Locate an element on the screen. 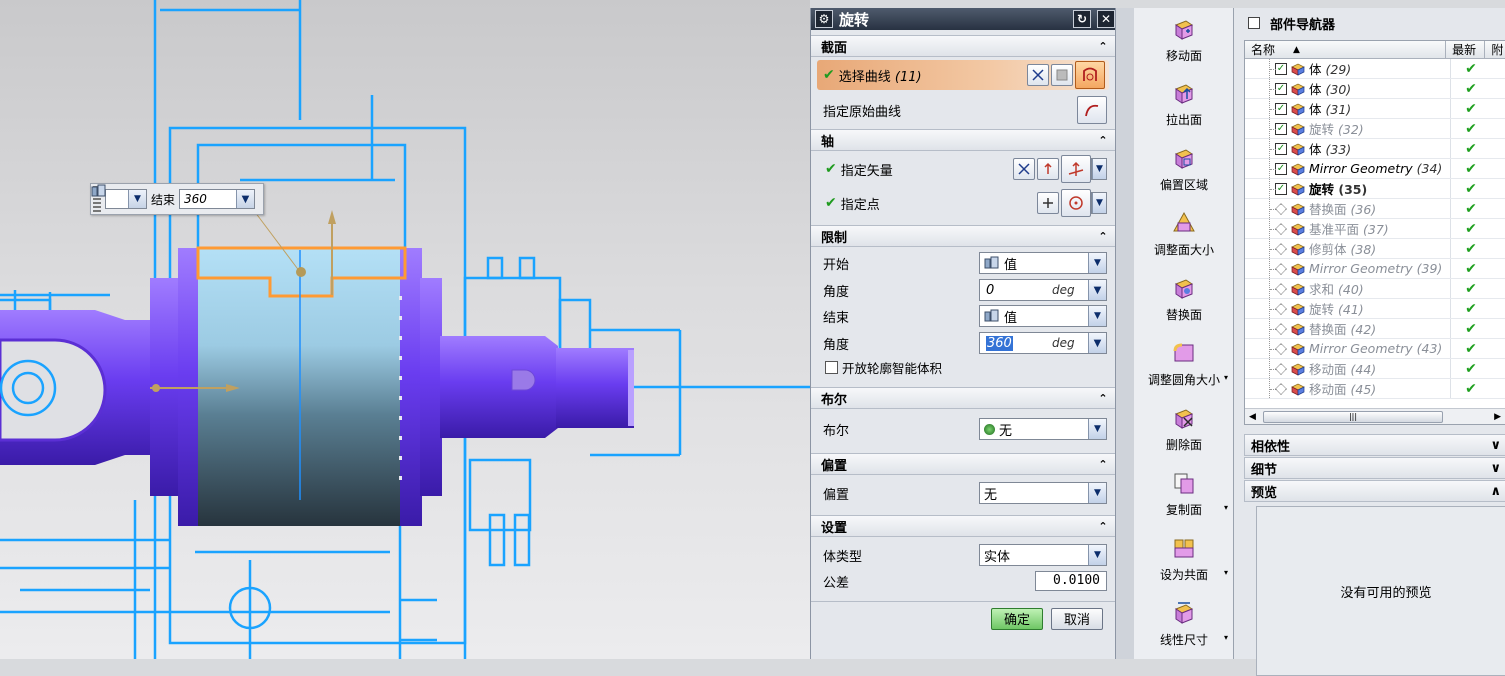 This screenshot has width=1505, height=676. section-header-section: 截面 ⌃ is located at coordinates (963, 46).